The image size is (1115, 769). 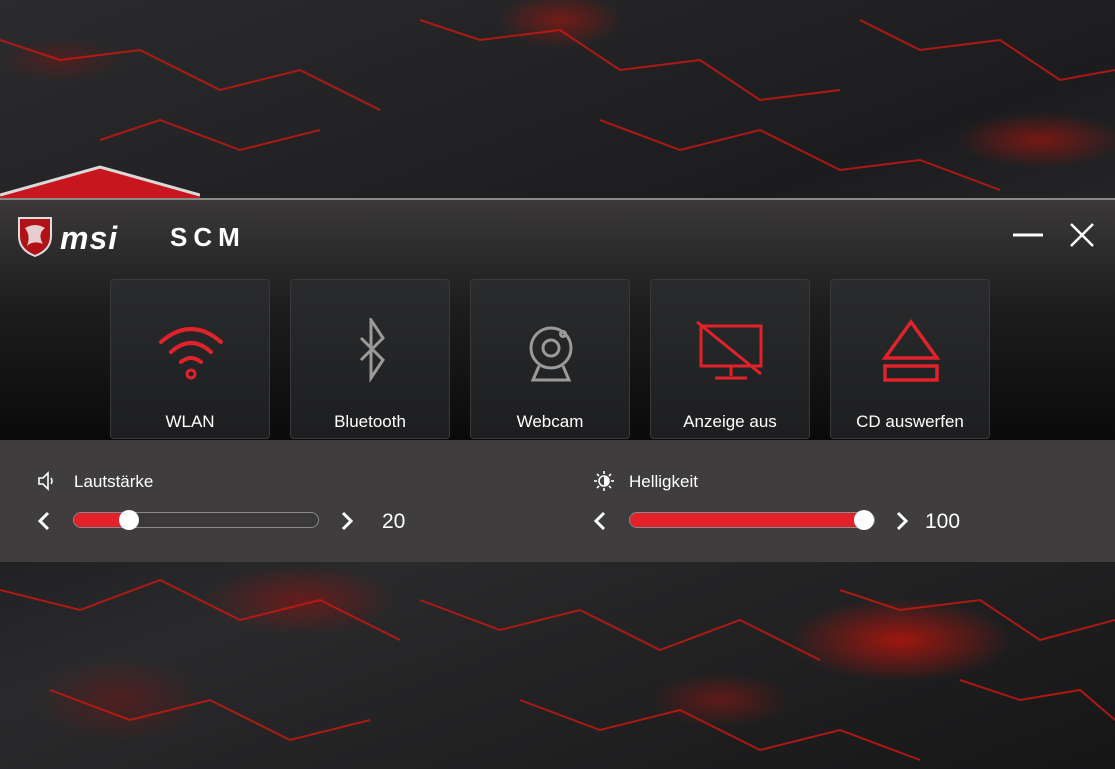 What do you see at coordinates (347, 521) in the screenshot?
I see `volume-increase-chevron-right-icon` at bounding box center [347, 521].